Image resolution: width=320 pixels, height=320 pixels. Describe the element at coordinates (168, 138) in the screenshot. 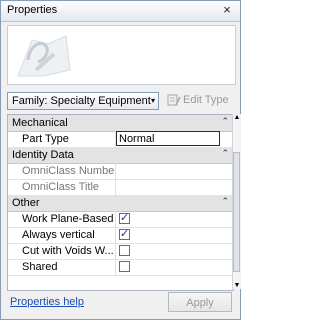

I see `part-type-field: Normal` at that location.